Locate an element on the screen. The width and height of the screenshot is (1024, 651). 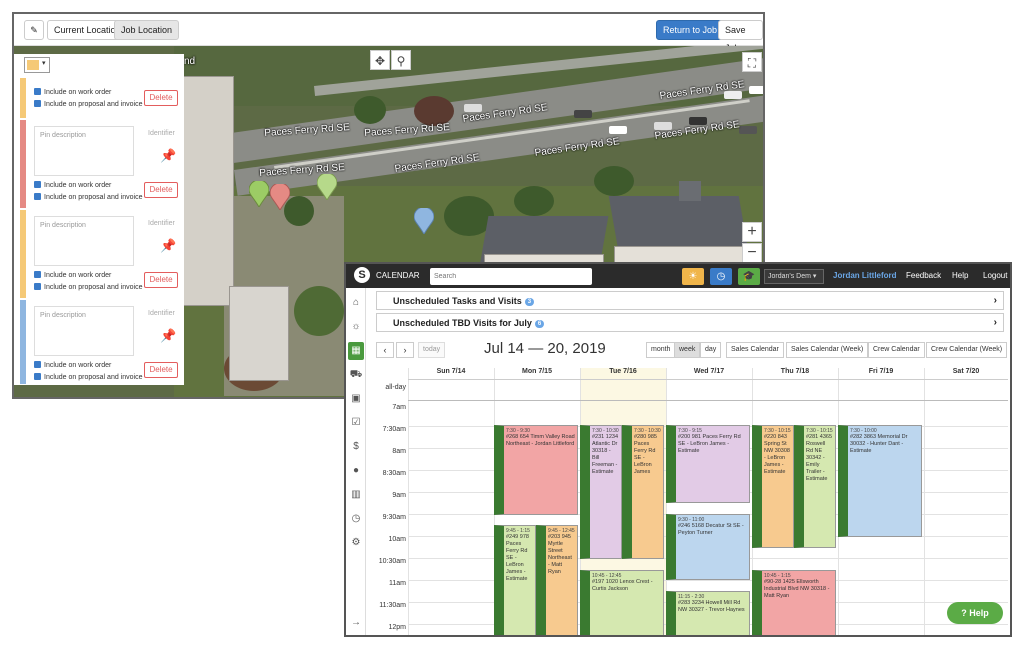
fullscreen-button: ⛶ is located at coordinates (752, 62).